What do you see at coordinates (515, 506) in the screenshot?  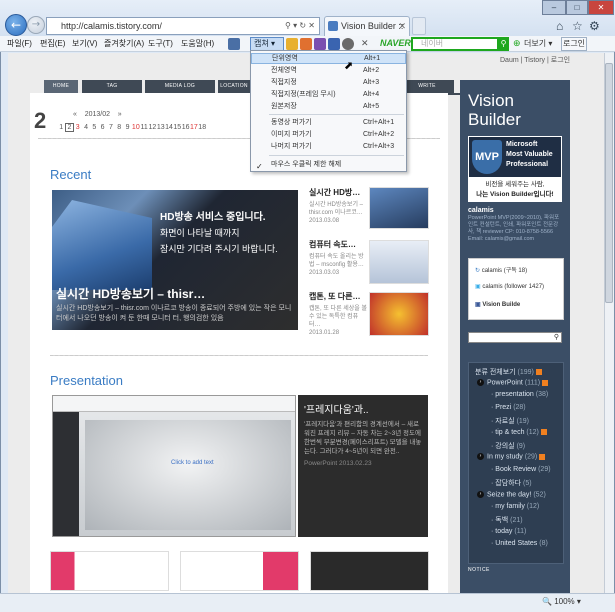 I see `category-item: · my family (12)` at bounding box center [515, 506].